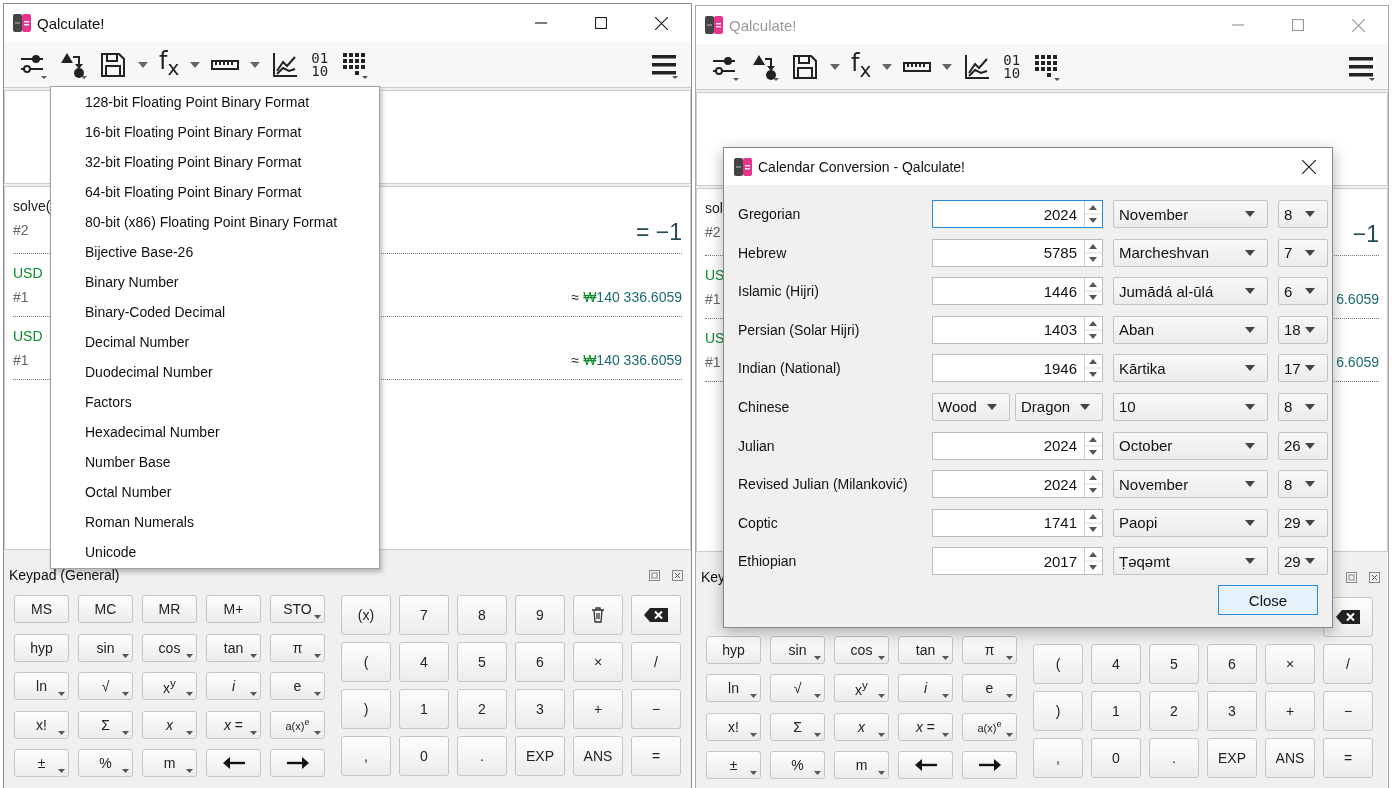  Describe the element at coordinates (861, 166) in the screenshot. I see `dialog-title: Calendar Conversion - Qalculate!` at that location.